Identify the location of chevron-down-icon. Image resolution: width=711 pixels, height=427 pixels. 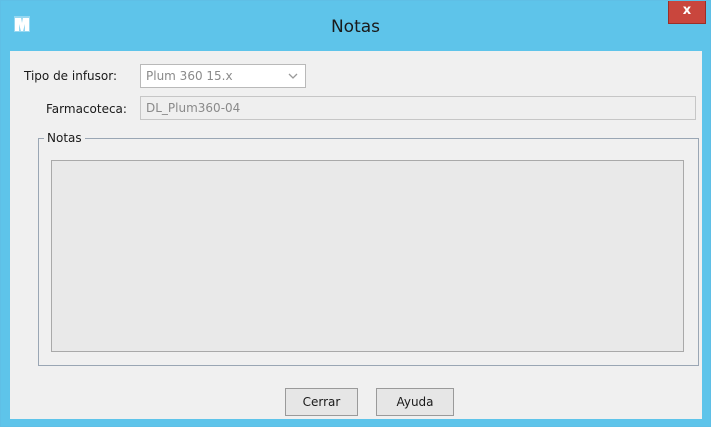
(293, 76).